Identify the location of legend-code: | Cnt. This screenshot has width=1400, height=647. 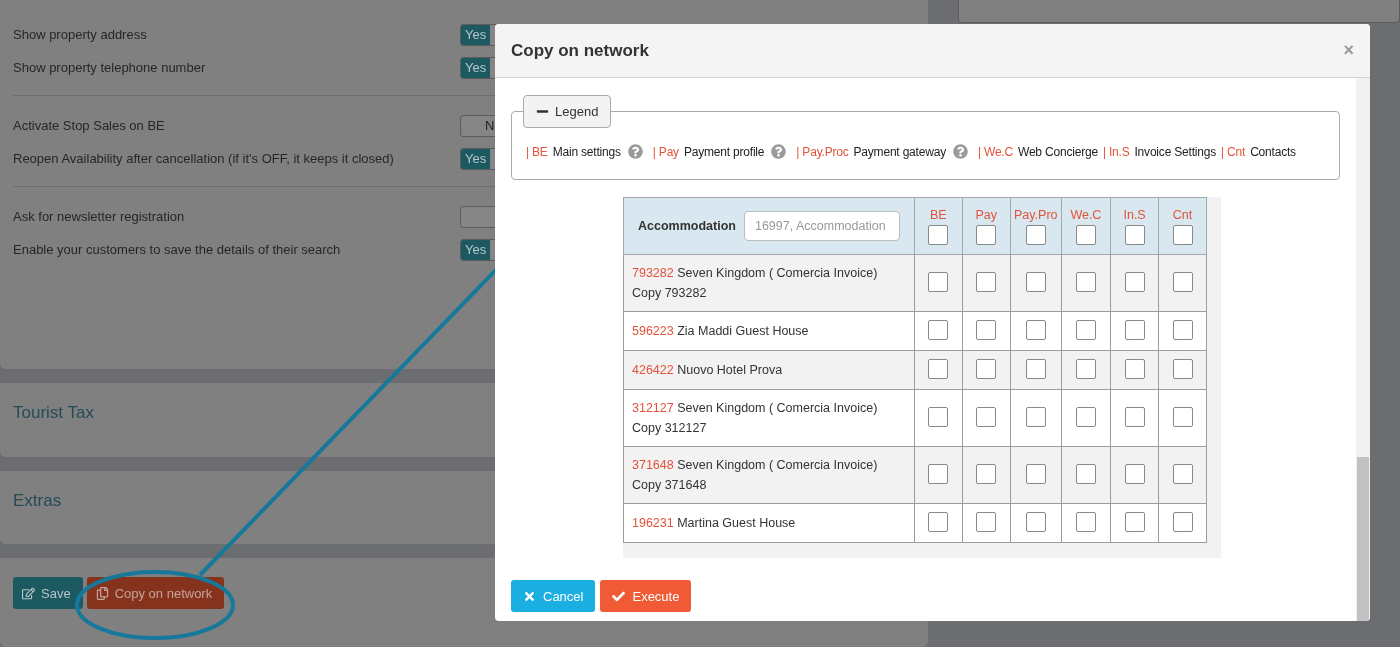
(1233, 151).